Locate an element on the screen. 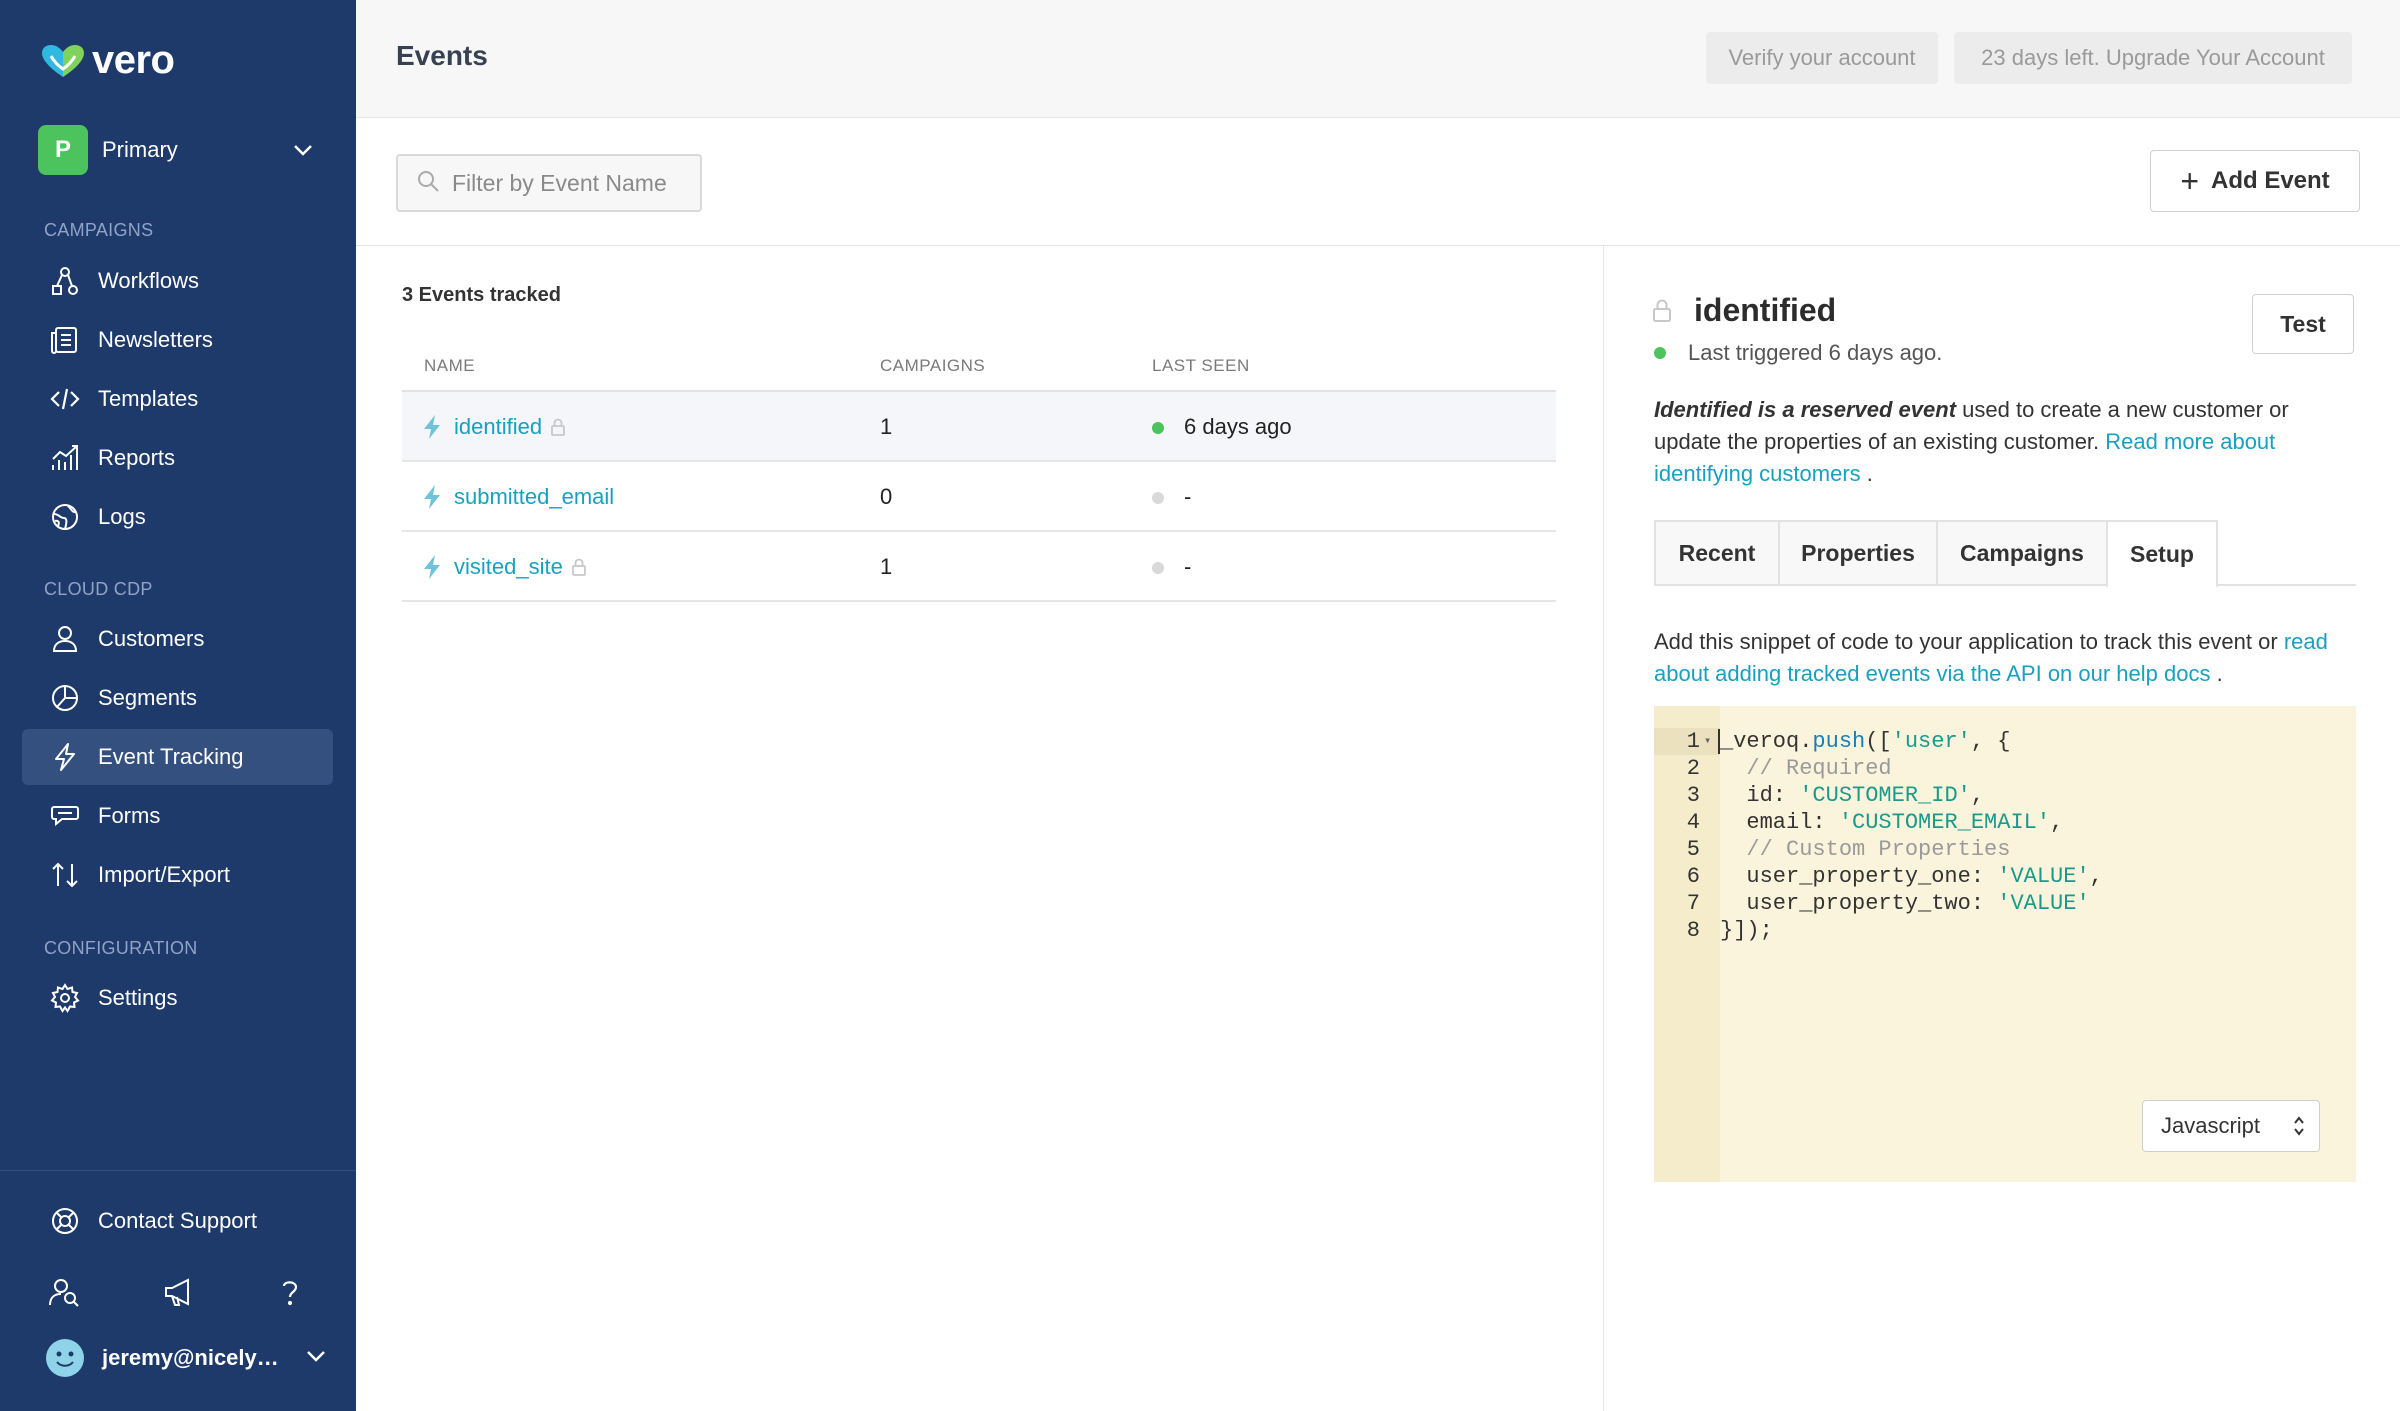 Image resolution: width=2400 pixels, height=1411 pixels. avatar is located at coordinates (65, 1358).